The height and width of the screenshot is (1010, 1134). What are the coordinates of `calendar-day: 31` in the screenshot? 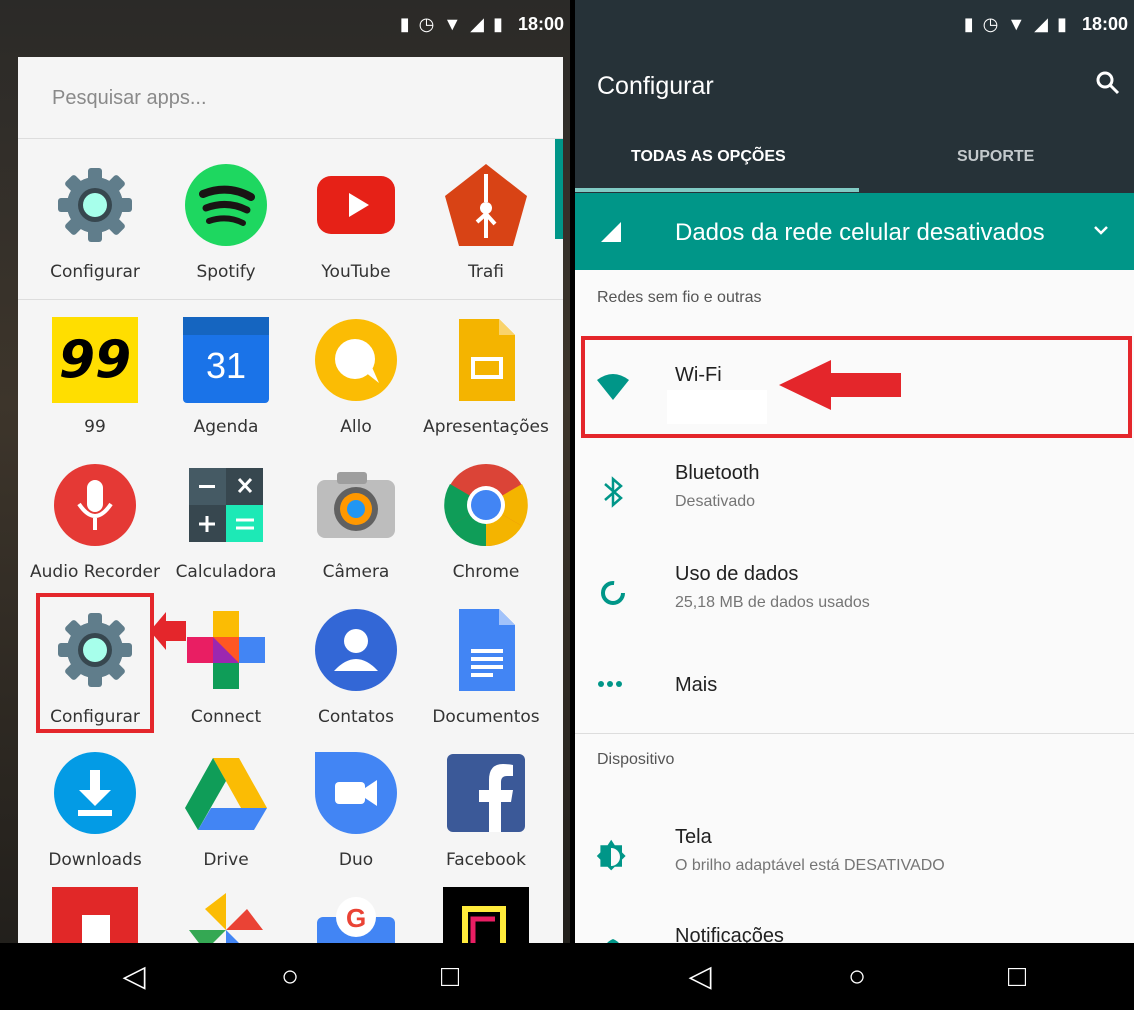 It's located at (226, 365).